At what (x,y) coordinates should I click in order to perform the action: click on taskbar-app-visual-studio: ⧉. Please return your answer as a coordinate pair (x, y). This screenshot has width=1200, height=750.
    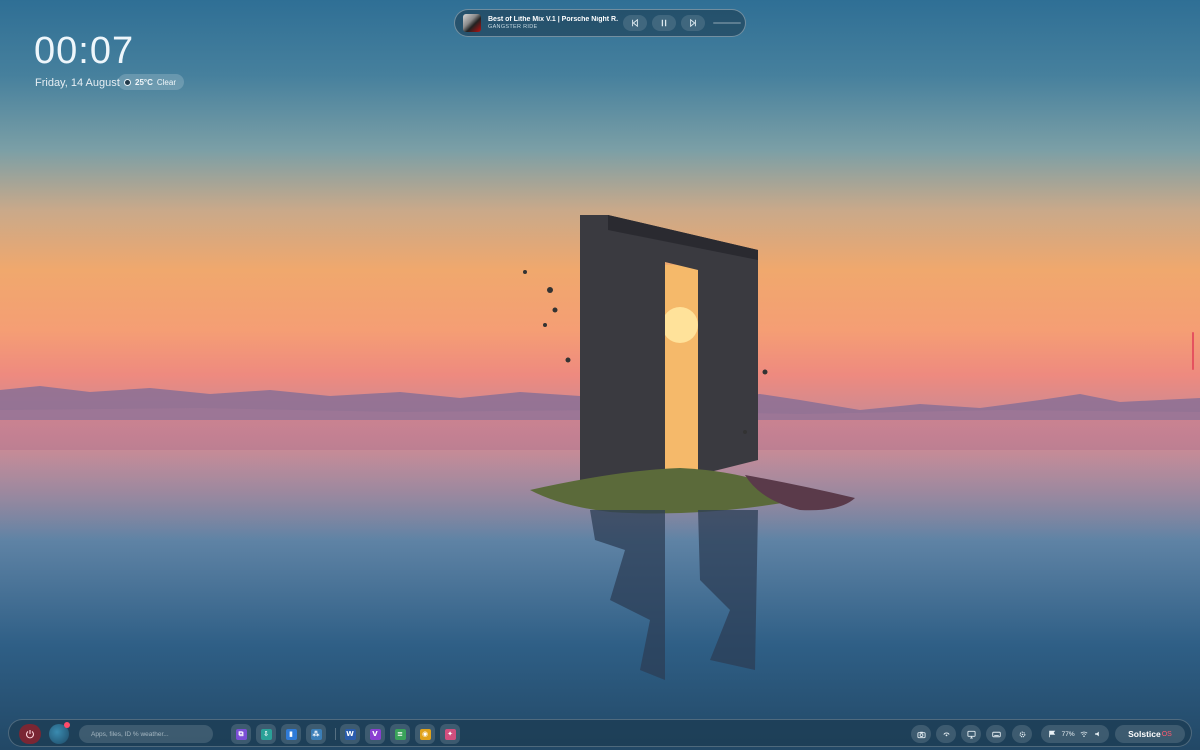
    Looking at the image, I should click on (241, 734).